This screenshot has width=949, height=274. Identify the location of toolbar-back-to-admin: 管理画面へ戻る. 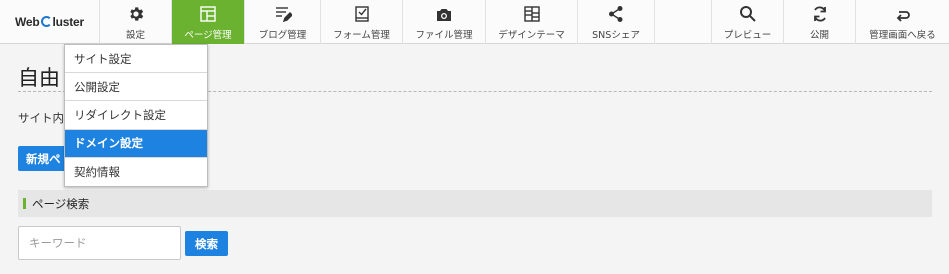
(902, 22).